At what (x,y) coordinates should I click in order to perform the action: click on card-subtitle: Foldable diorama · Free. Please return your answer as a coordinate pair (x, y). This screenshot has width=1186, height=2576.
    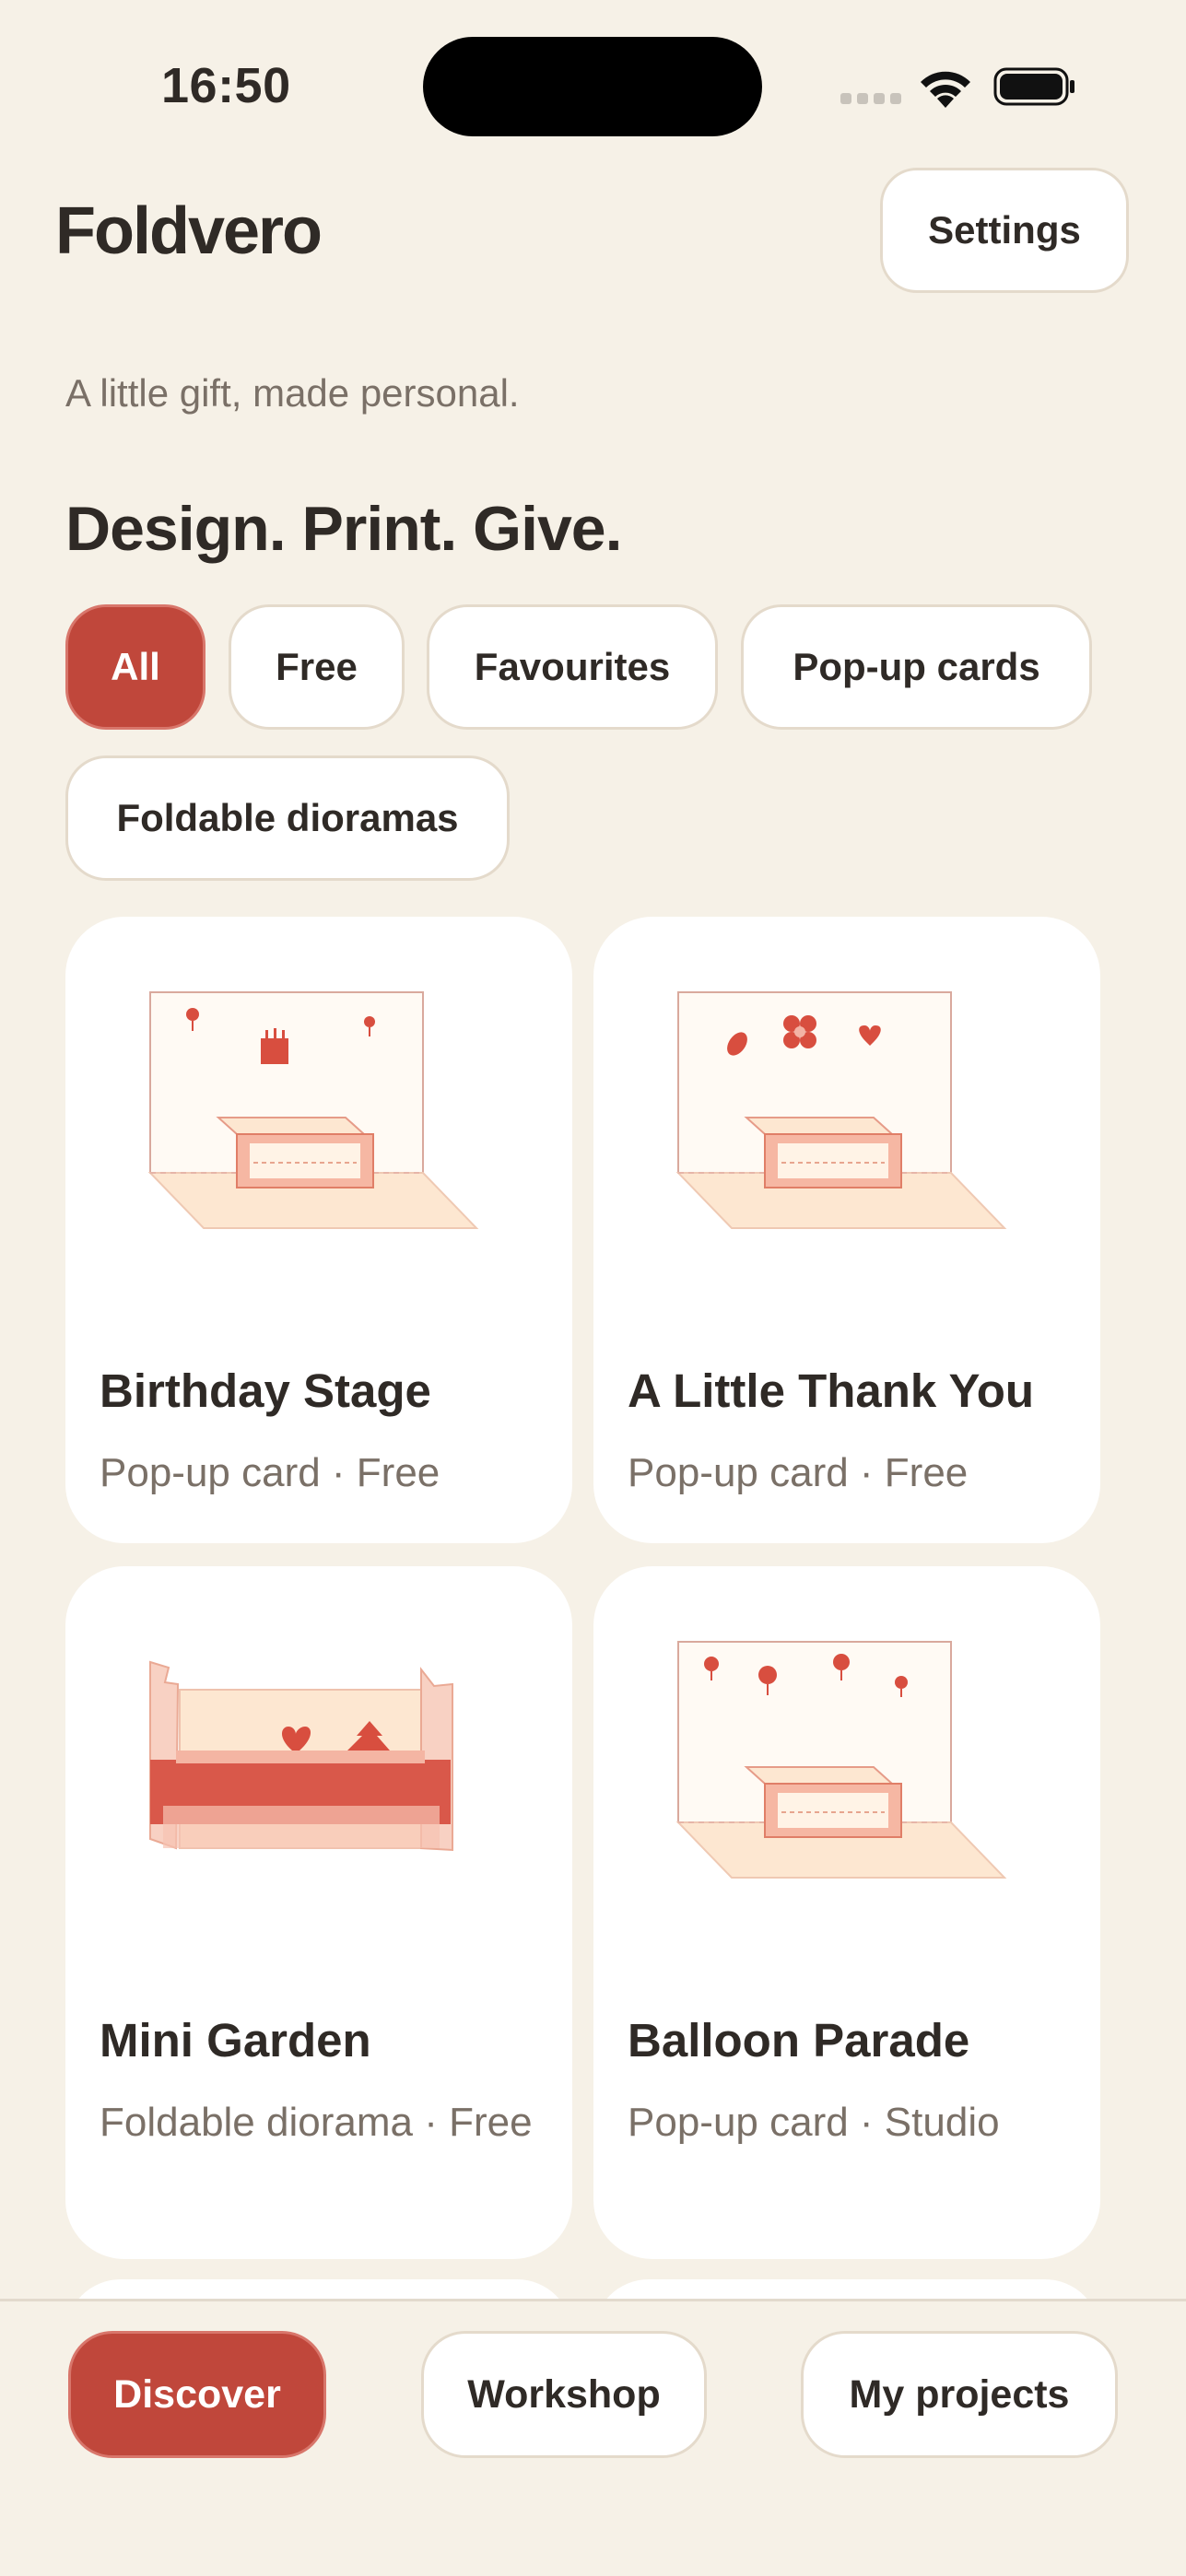
    Looking at the image, I should click on (316, 2122).